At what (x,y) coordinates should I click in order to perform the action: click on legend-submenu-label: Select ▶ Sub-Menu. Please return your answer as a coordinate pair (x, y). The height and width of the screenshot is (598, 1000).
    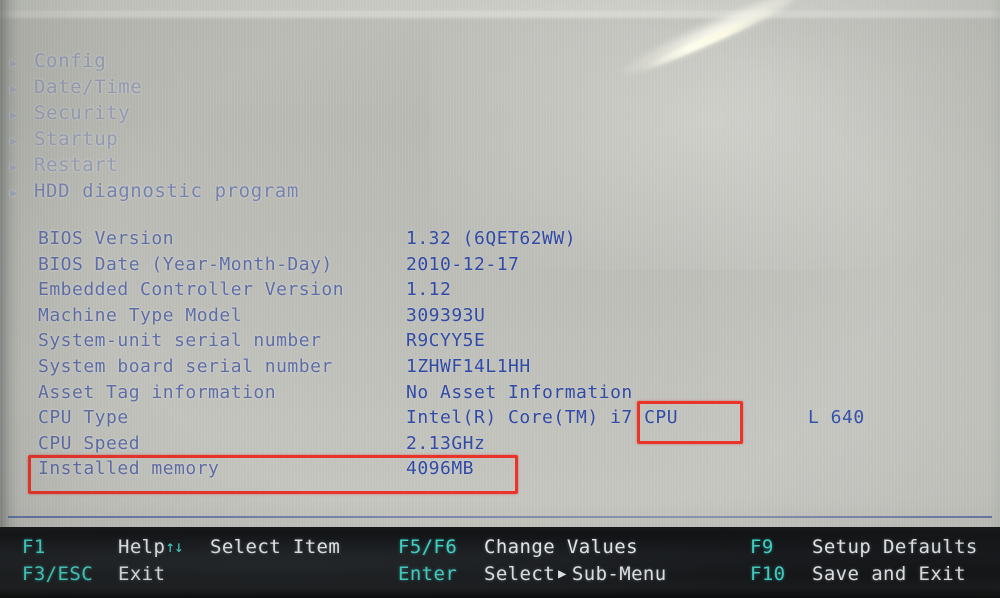
    Looking at the image, I should click on (575, 573).